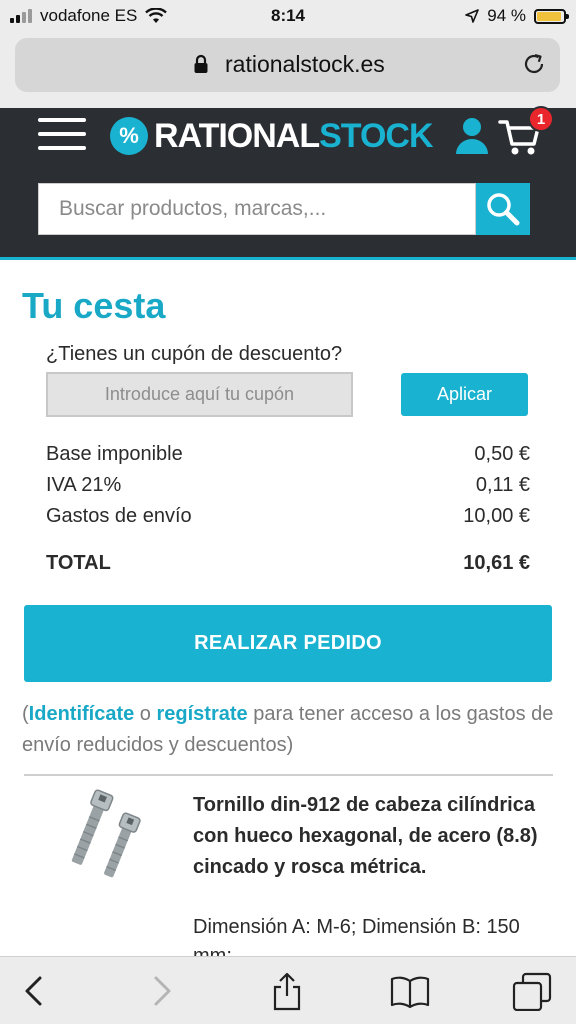  I want to click on product-image, so click(99, 838).